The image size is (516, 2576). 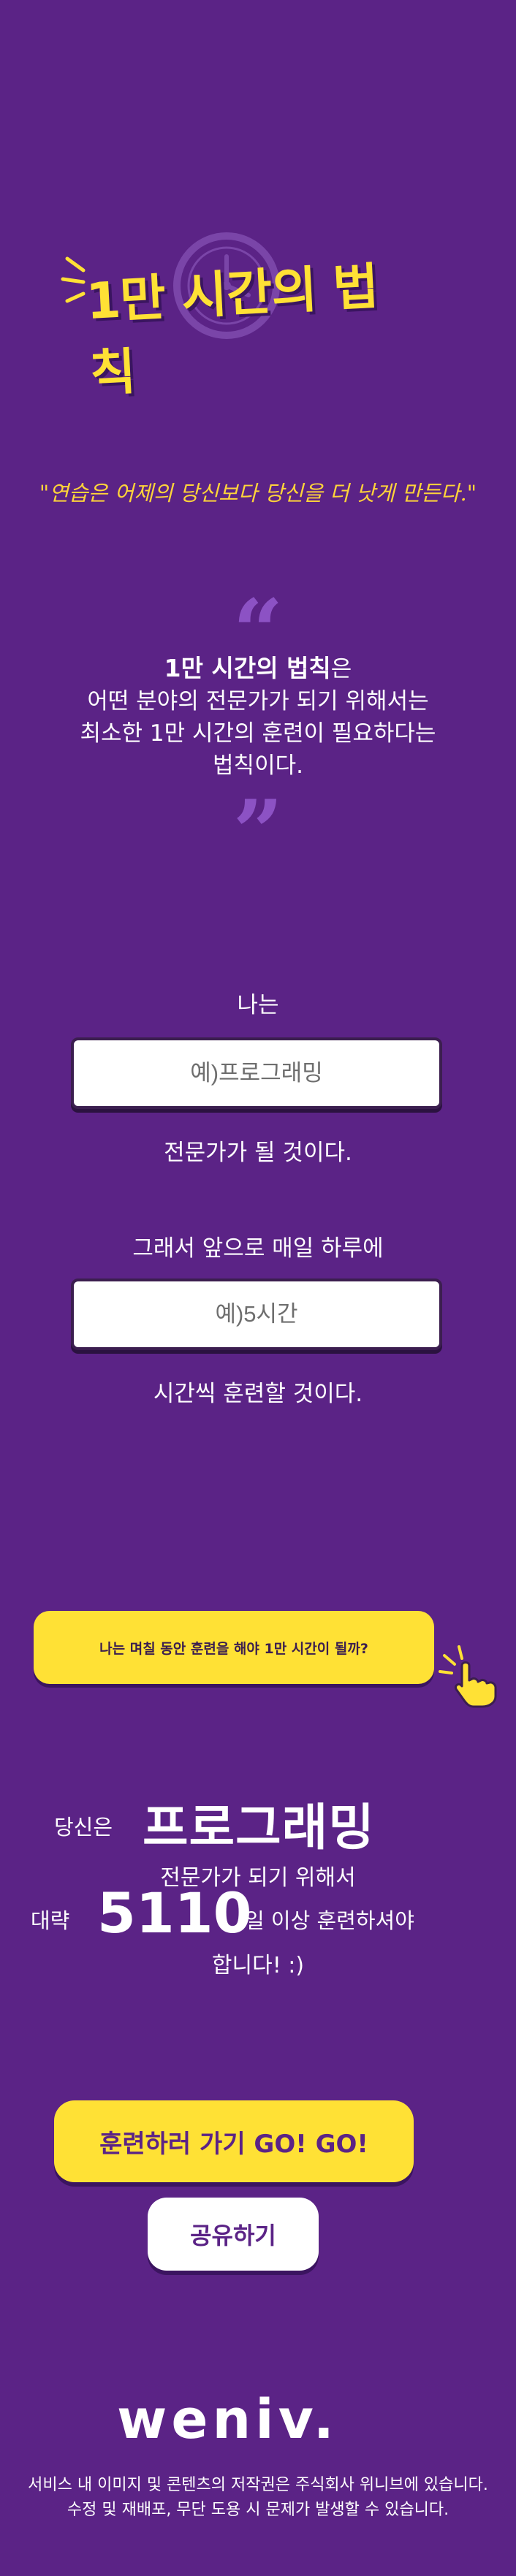 I want to click on app-logo: 1만 시간의 법칙, so click(x=241, y=314).